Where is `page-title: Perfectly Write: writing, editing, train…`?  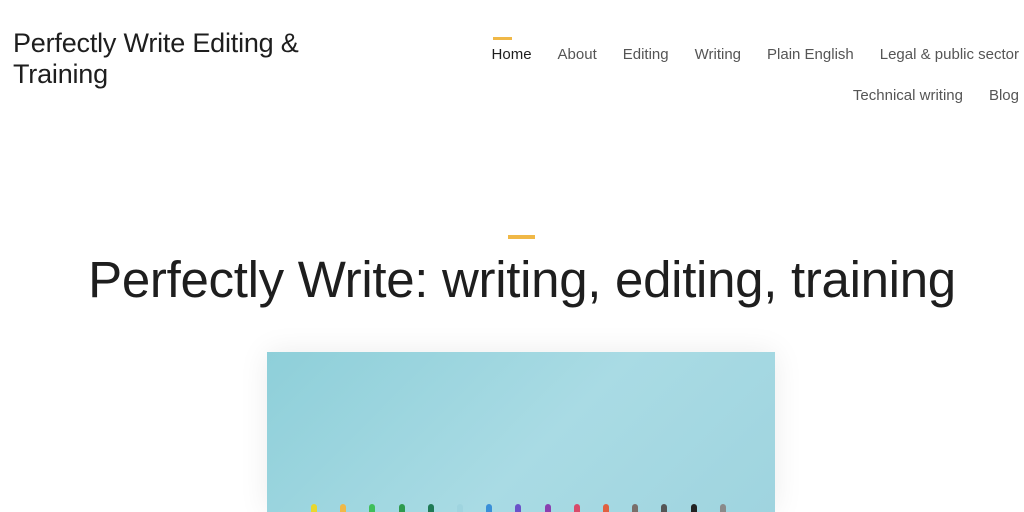 page-title: Perfectly Write: writing, editing, train… is located at coordinates (522, 279).